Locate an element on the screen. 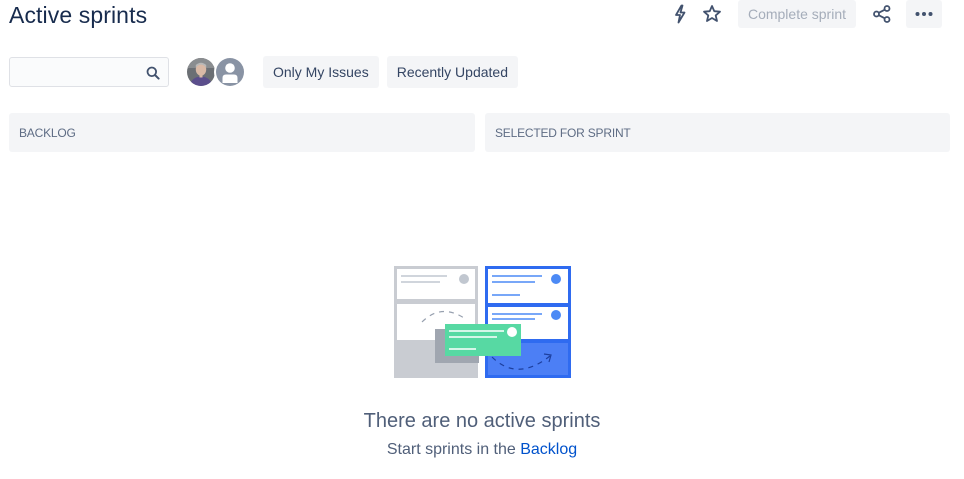 This screenshot has width=964, height=479. more-actions-button is located at coordinates (924, 14).